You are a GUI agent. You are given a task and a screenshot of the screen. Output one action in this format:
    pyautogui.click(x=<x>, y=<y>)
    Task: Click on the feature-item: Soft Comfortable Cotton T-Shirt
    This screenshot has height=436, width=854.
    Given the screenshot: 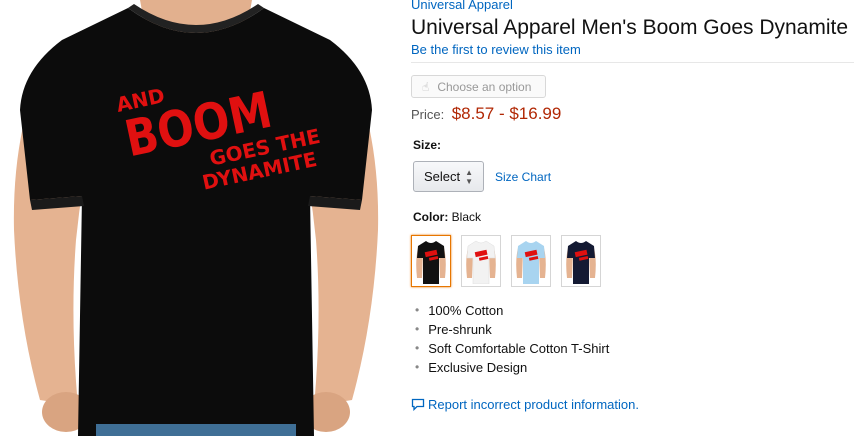 What is the action you would take?
    pyautogui.click(x=511, y=348)
    